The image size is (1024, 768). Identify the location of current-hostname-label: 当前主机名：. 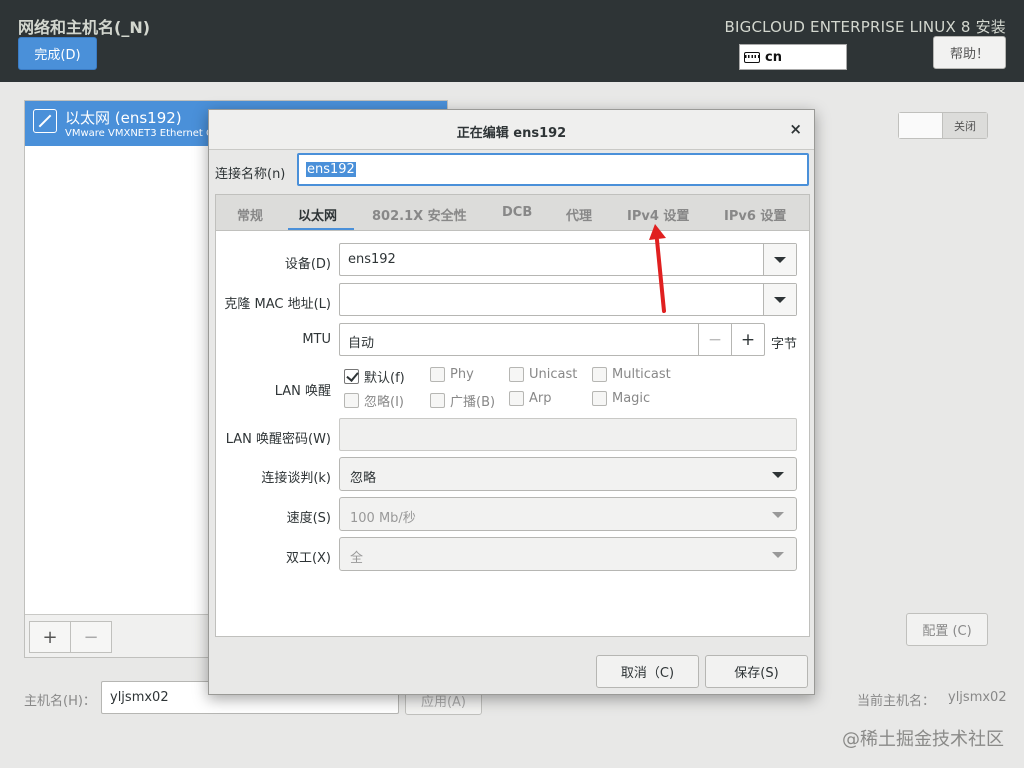
(896, 701).